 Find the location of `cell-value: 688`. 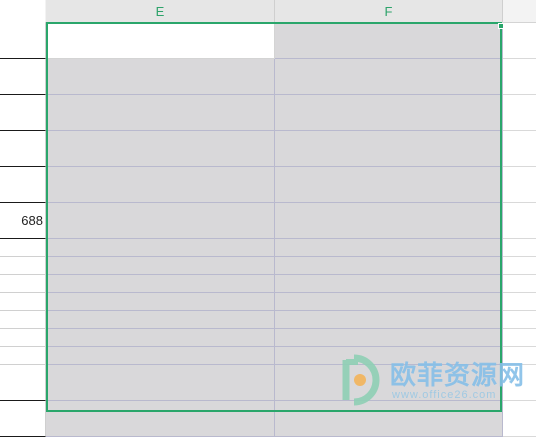

cell-value: 688 is located at coordinates (32, 220).